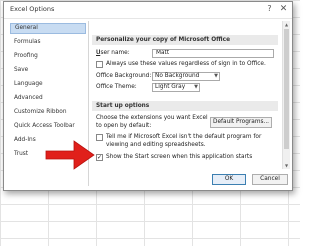  I want to click on office-background-label: Office Background:, so click(124, 76).